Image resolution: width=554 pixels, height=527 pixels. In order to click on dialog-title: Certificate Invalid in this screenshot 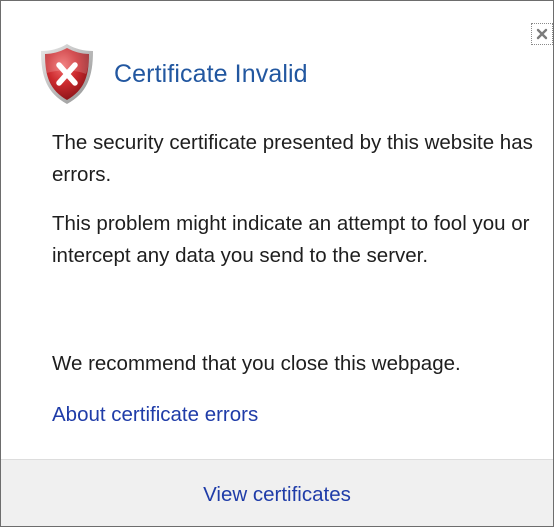, I will do `click(211, 73)`.